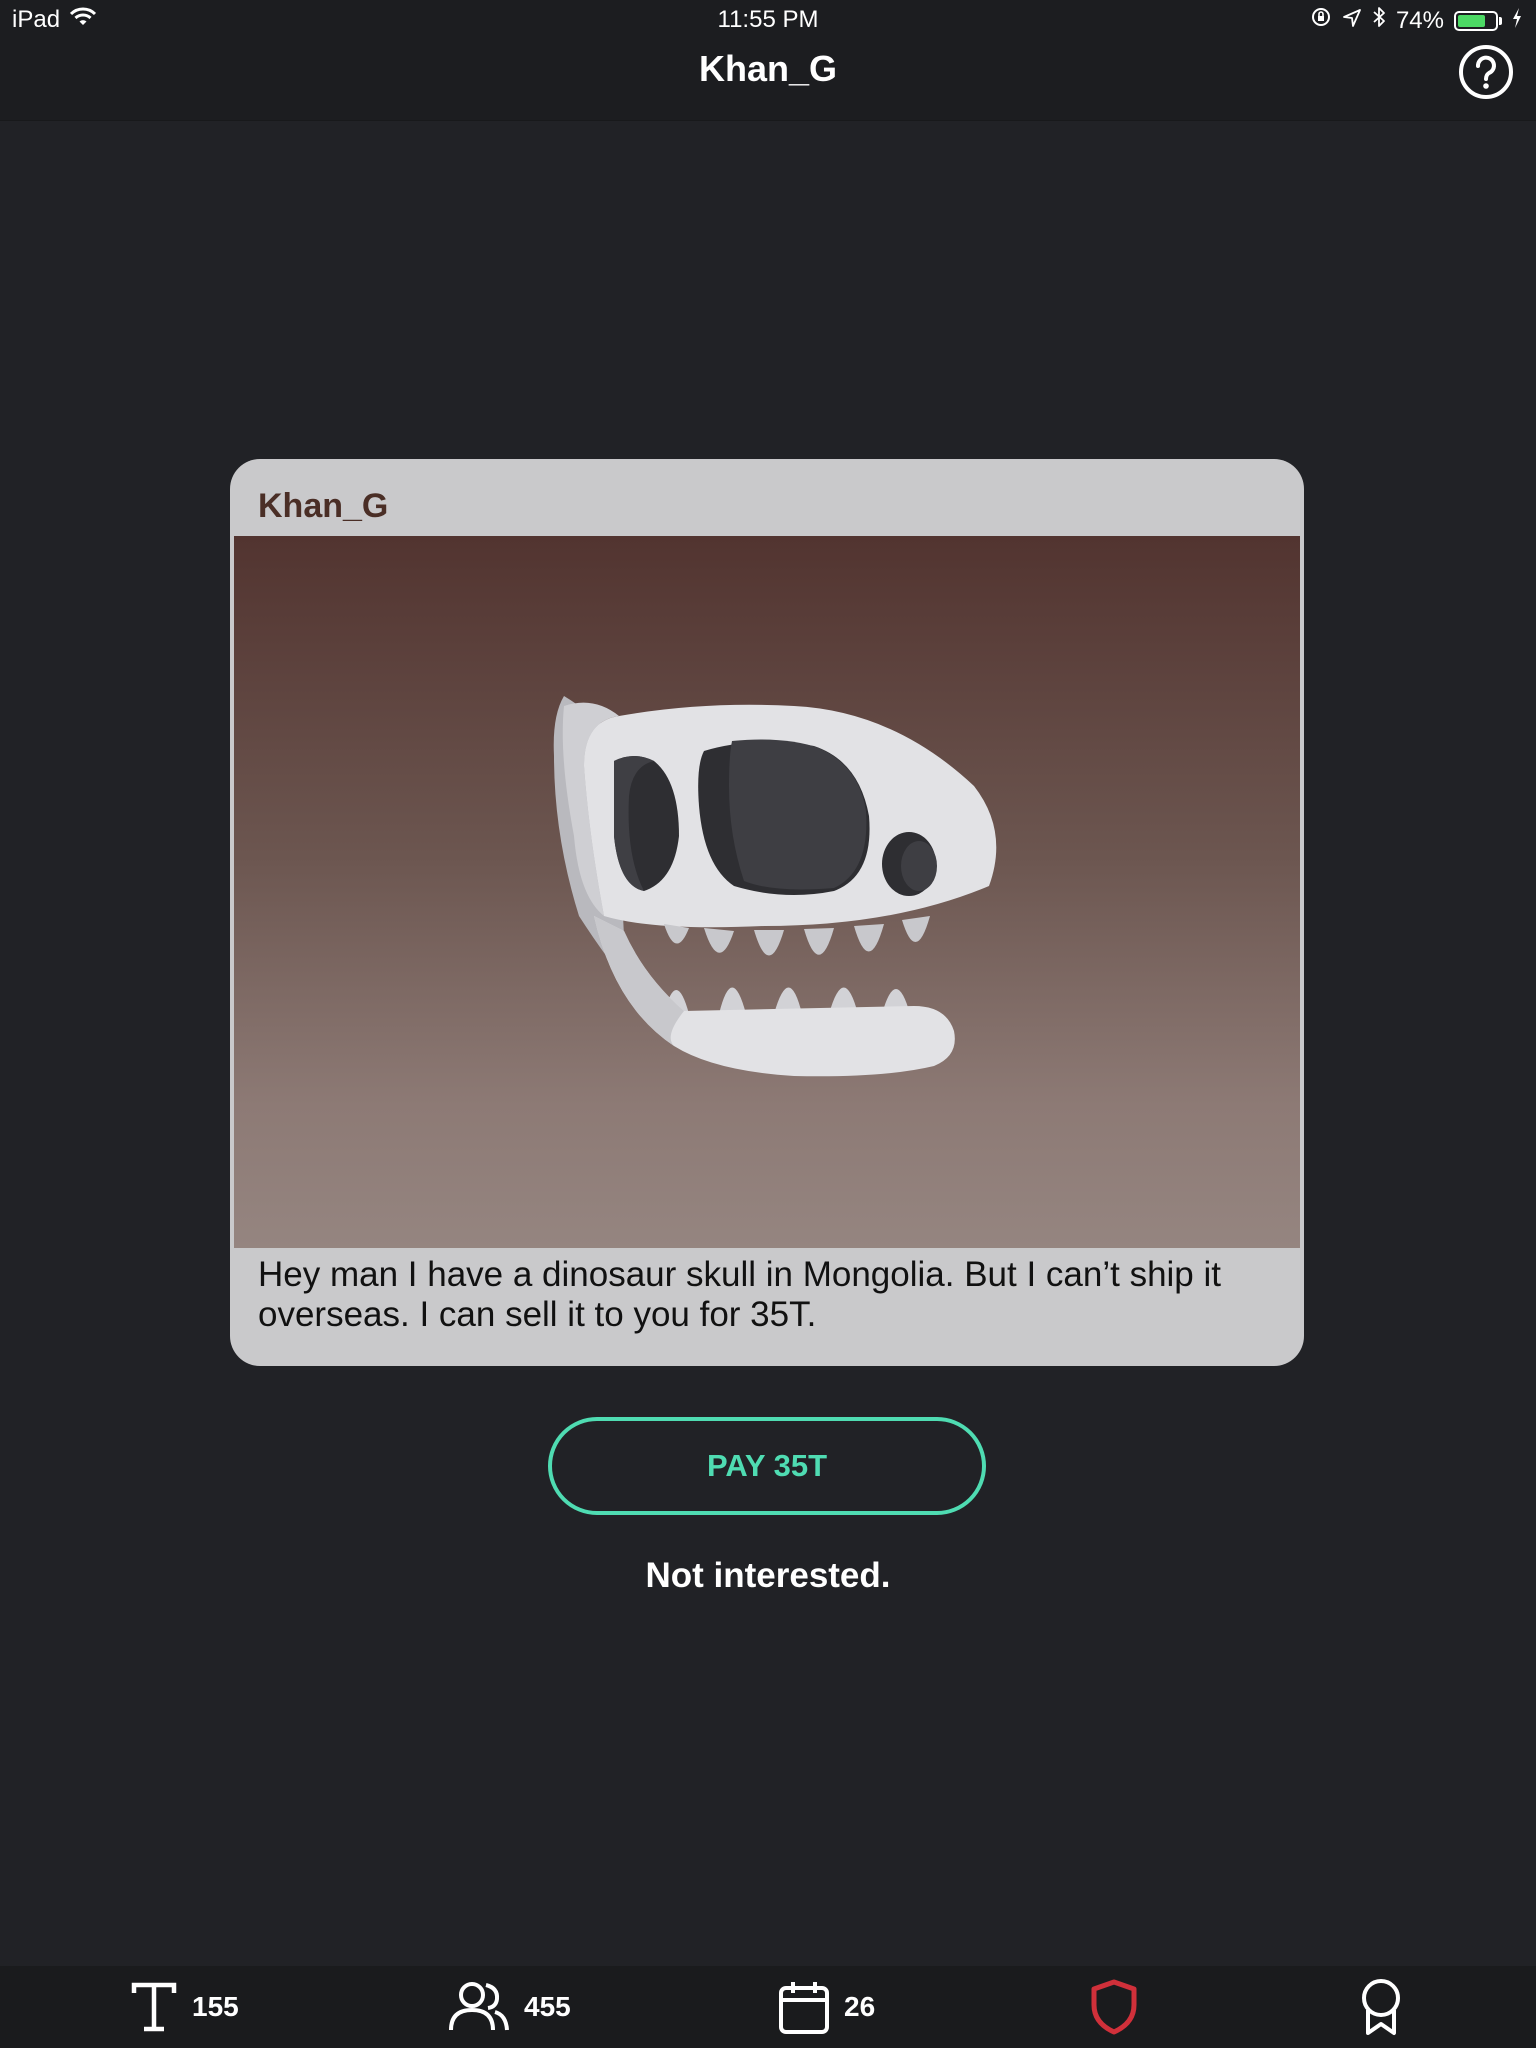  I want to click on dinosaur-skull-icon, so click(775, 886).